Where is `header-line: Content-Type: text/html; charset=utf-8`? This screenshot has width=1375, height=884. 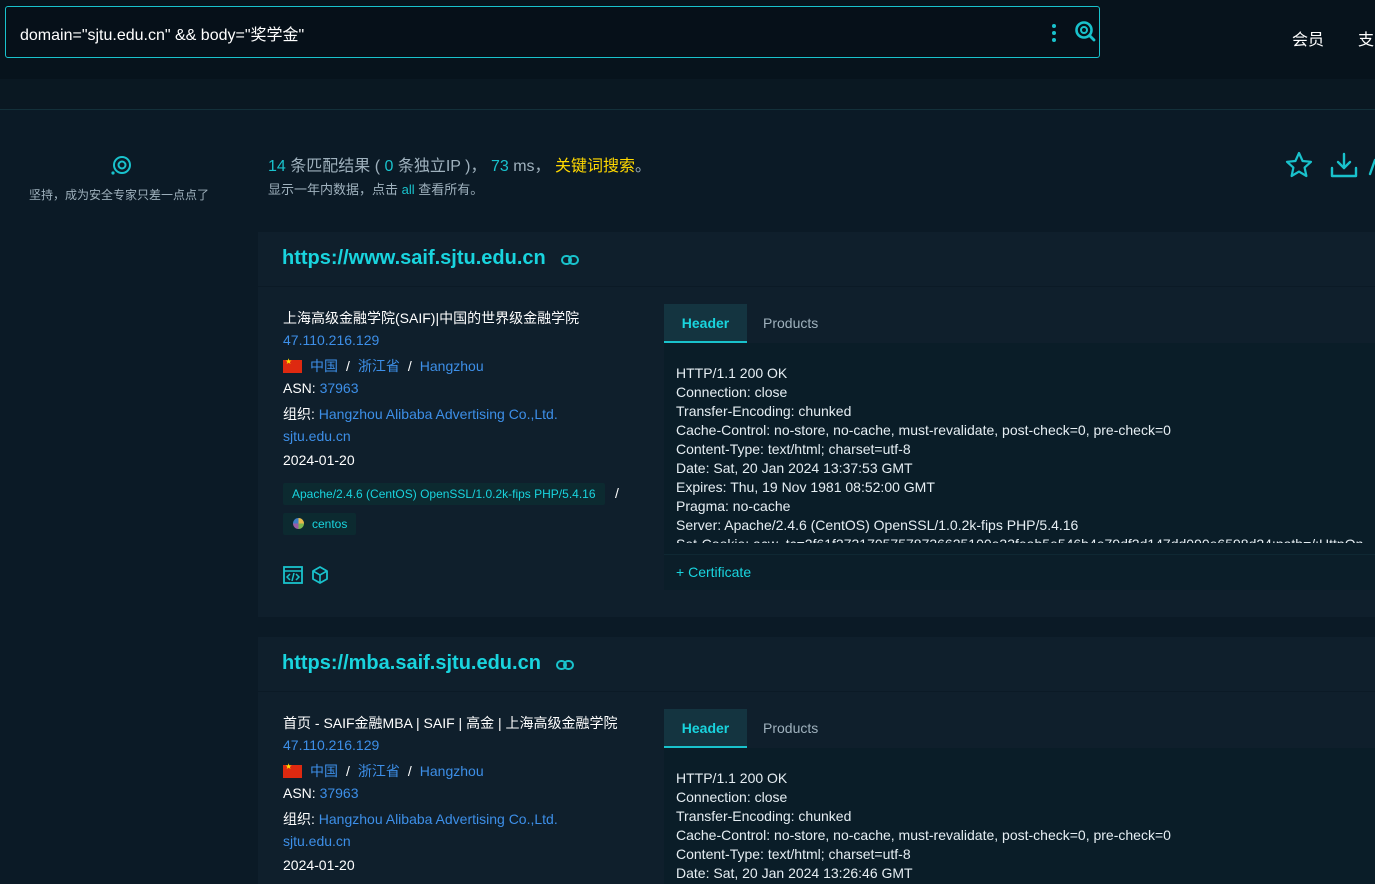 header-line: Content-Type: text/html; charset=utf-8 is located at coordinates (793, 449).